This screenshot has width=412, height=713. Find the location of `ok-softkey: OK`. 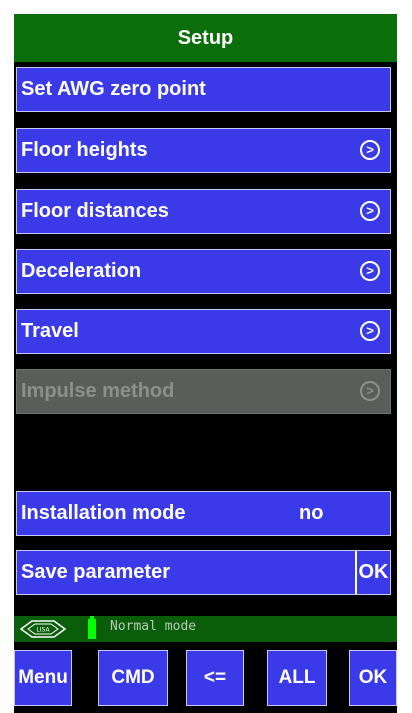

ok-softkey: OK is located at coordinates (373, 678).